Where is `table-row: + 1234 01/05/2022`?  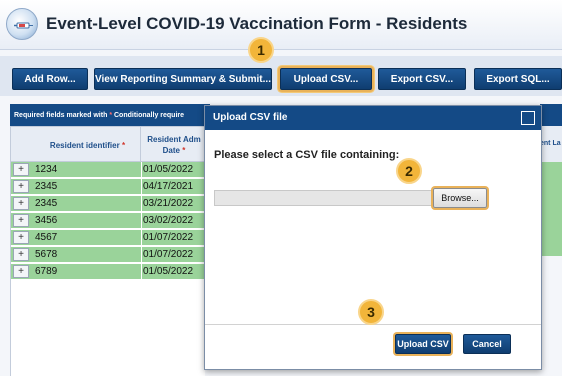
table-row: + 1234 01/05/2022 is located at coordinates (108, 170).